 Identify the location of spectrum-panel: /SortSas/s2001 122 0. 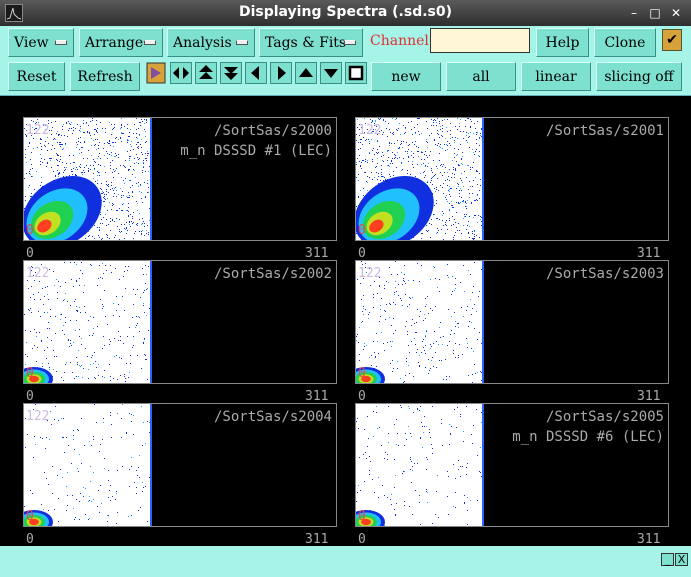
(512, 179).